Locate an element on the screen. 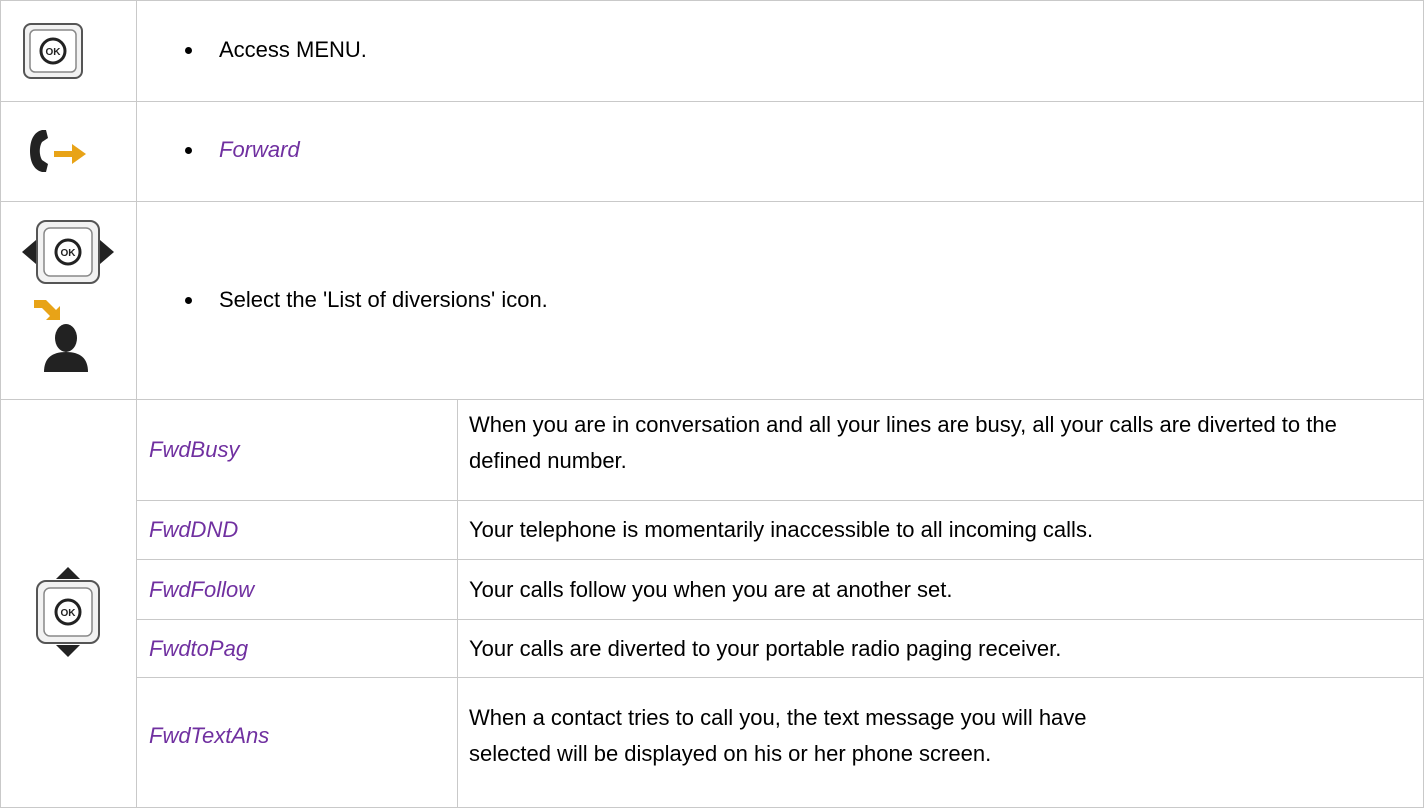 This screenshot has width=1424, height=808. person-divert-icon is located at coordinates (61, 337).